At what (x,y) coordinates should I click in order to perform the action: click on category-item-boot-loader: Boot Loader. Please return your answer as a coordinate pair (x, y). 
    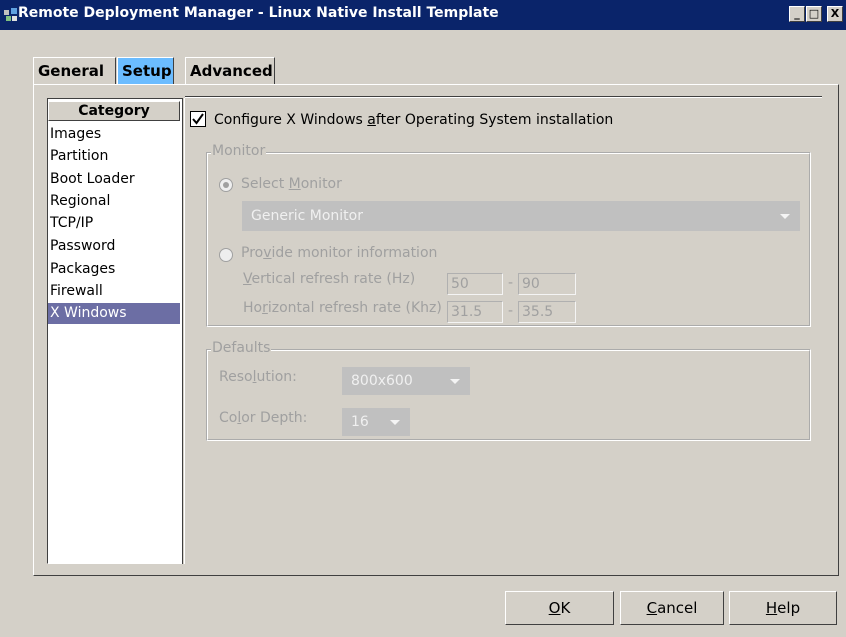
    Looking at the image, I should click on (114, 179).